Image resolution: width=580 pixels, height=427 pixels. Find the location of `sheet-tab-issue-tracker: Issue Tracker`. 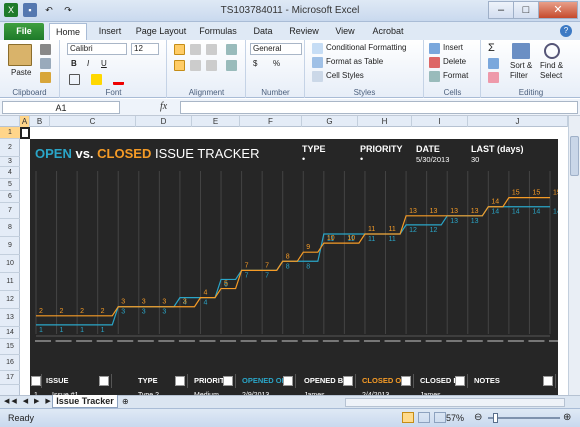

sheet-tab-issue-tracker: Issue Tracker is located at coordinates (85, 401).